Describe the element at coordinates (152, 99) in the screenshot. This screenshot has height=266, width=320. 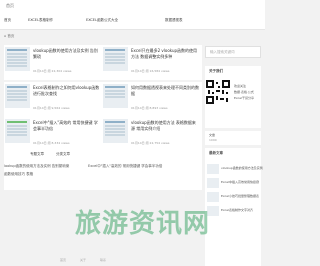
I see `article-card: 如何用数据透视表来处理不同类别的数据 01月14日 阅 8,893 views` at that location.